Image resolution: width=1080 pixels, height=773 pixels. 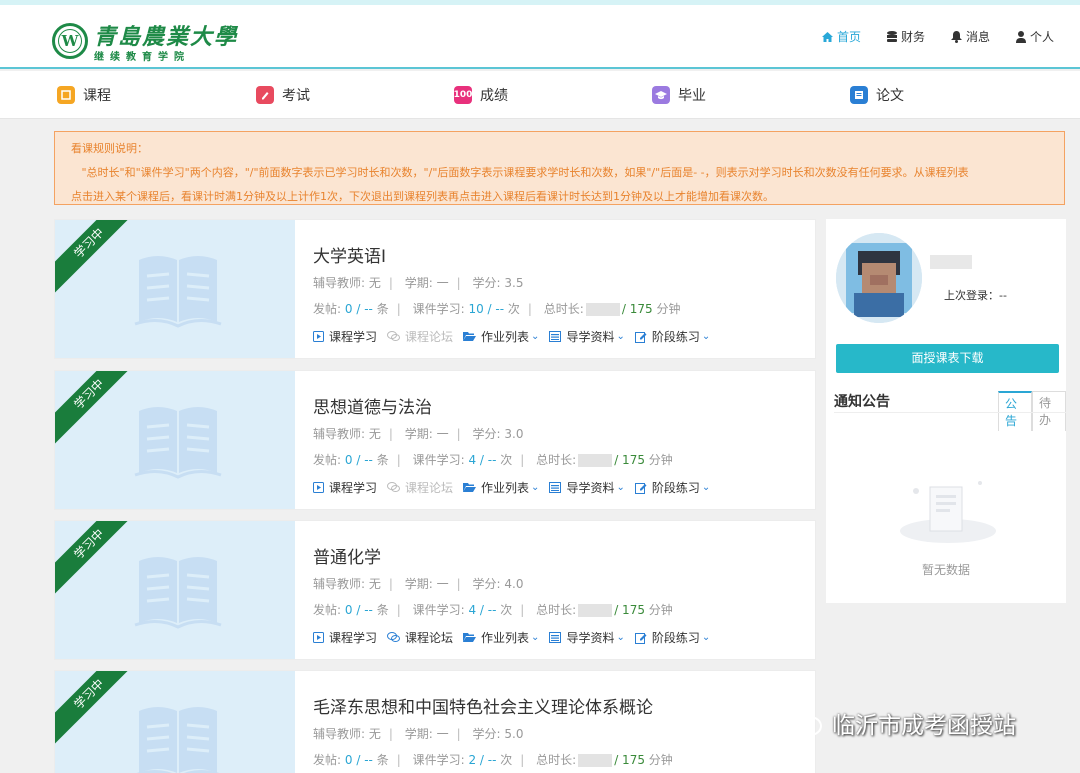 What do you see at coordinates (482, 760) in the screenshot?
I see `courseware-value: 2 / --` at bounding box center [482, 760].